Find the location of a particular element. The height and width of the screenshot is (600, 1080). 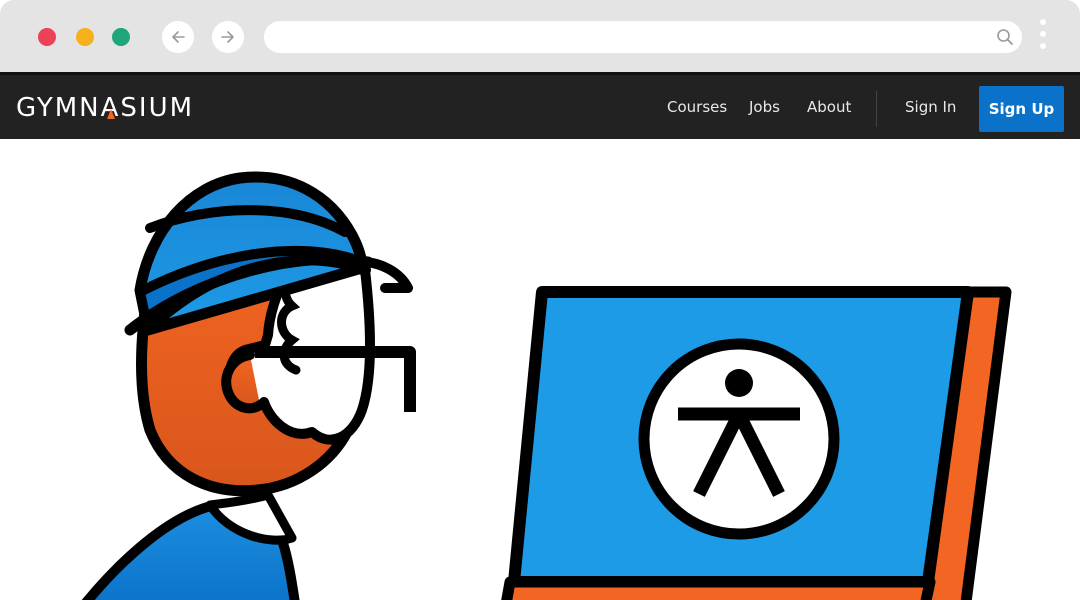

browser-toolbar is located at coordinates (540, 36).